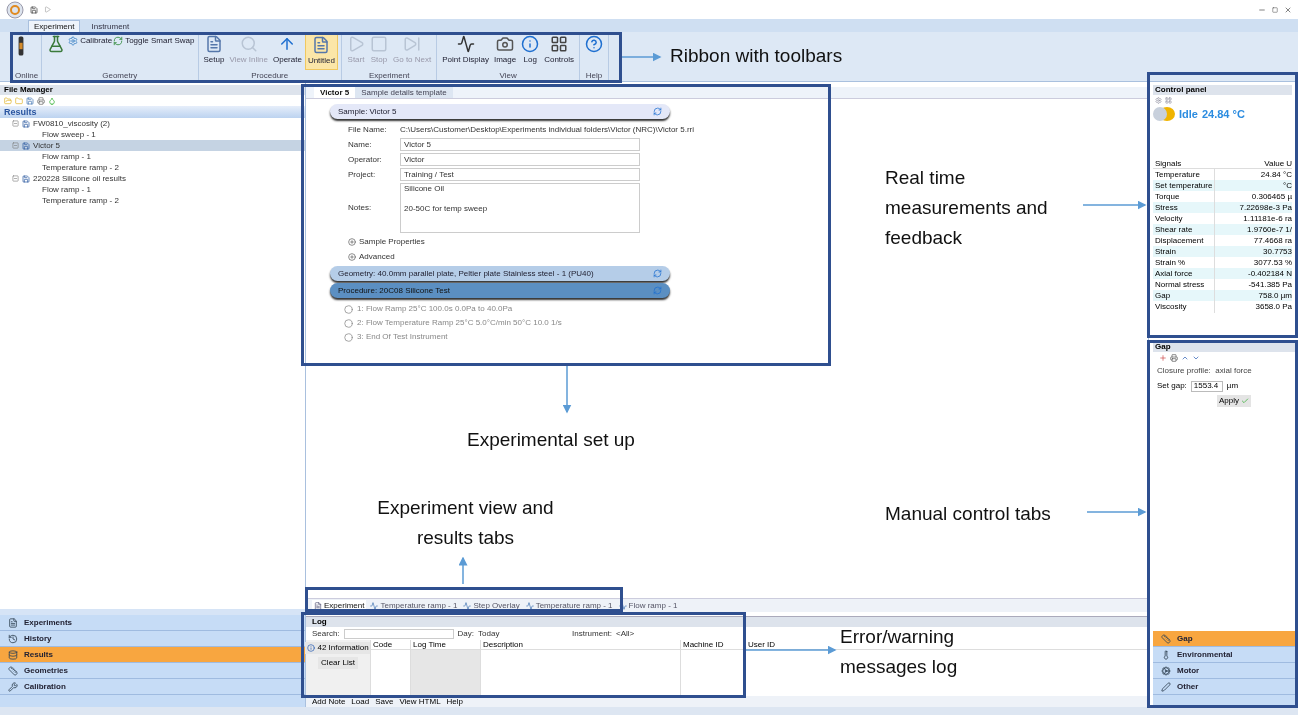  I want to click on ribbon-tab: Instrument, so click(110, 26).